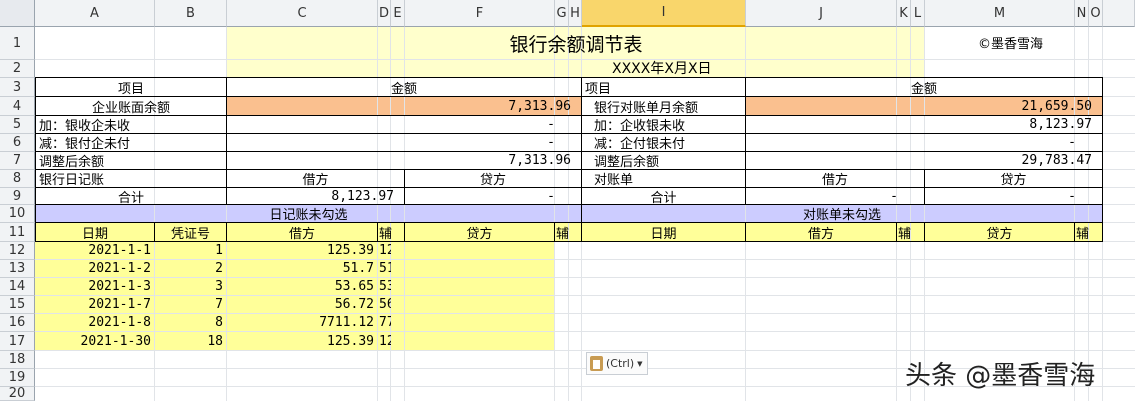 This screenshot has width=1135, height=401. I want to click on left-row-label: 减：银付企未付, so click(131, 142).